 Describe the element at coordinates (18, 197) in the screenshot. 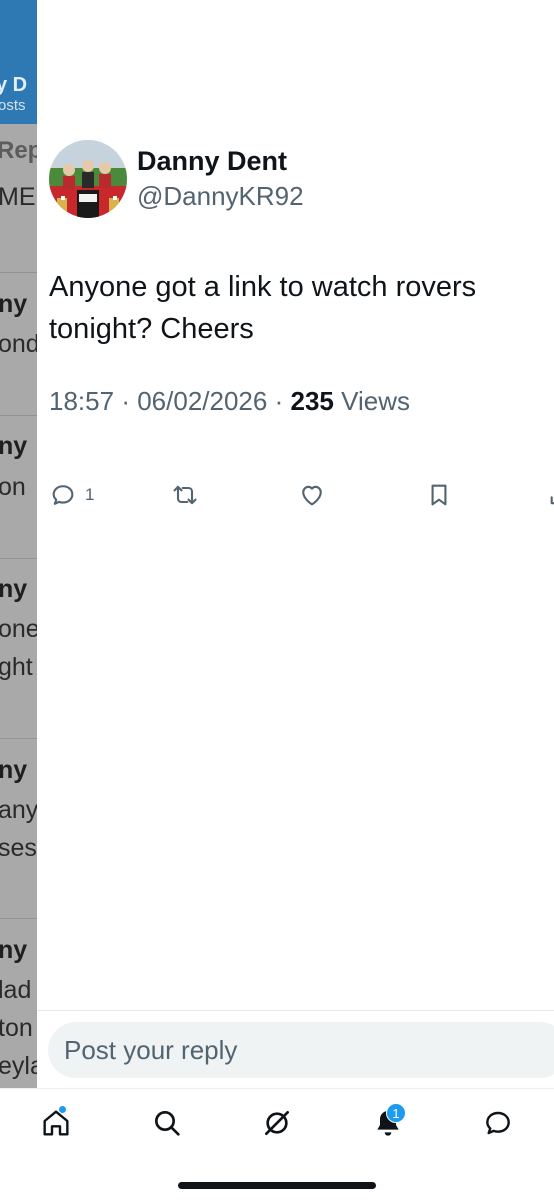

I see `background-text-fragment: ME I` at that location.